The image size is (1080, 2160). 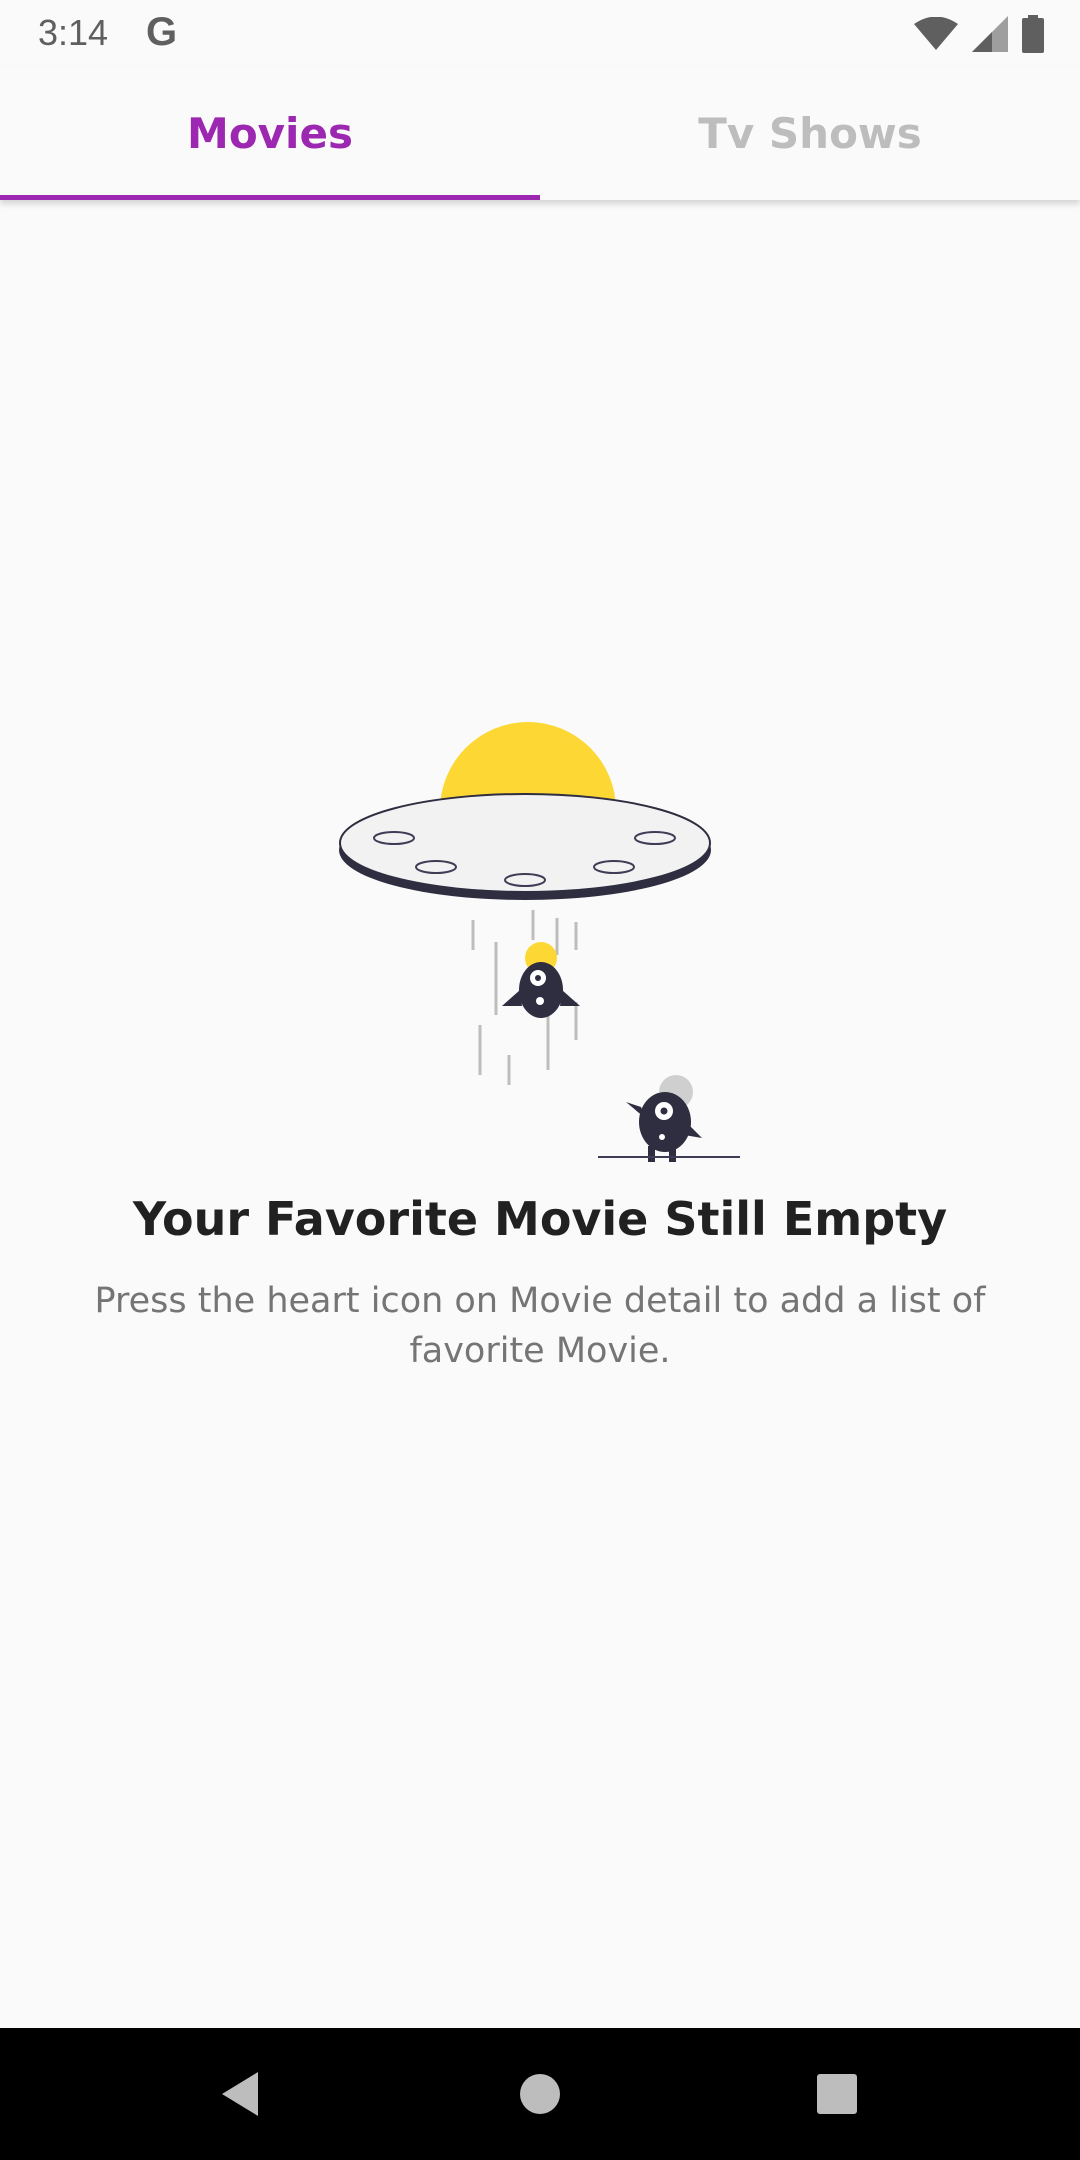 I want to click on tab-tv-shows-label: Tv Shows, so click(x=810, y=133).